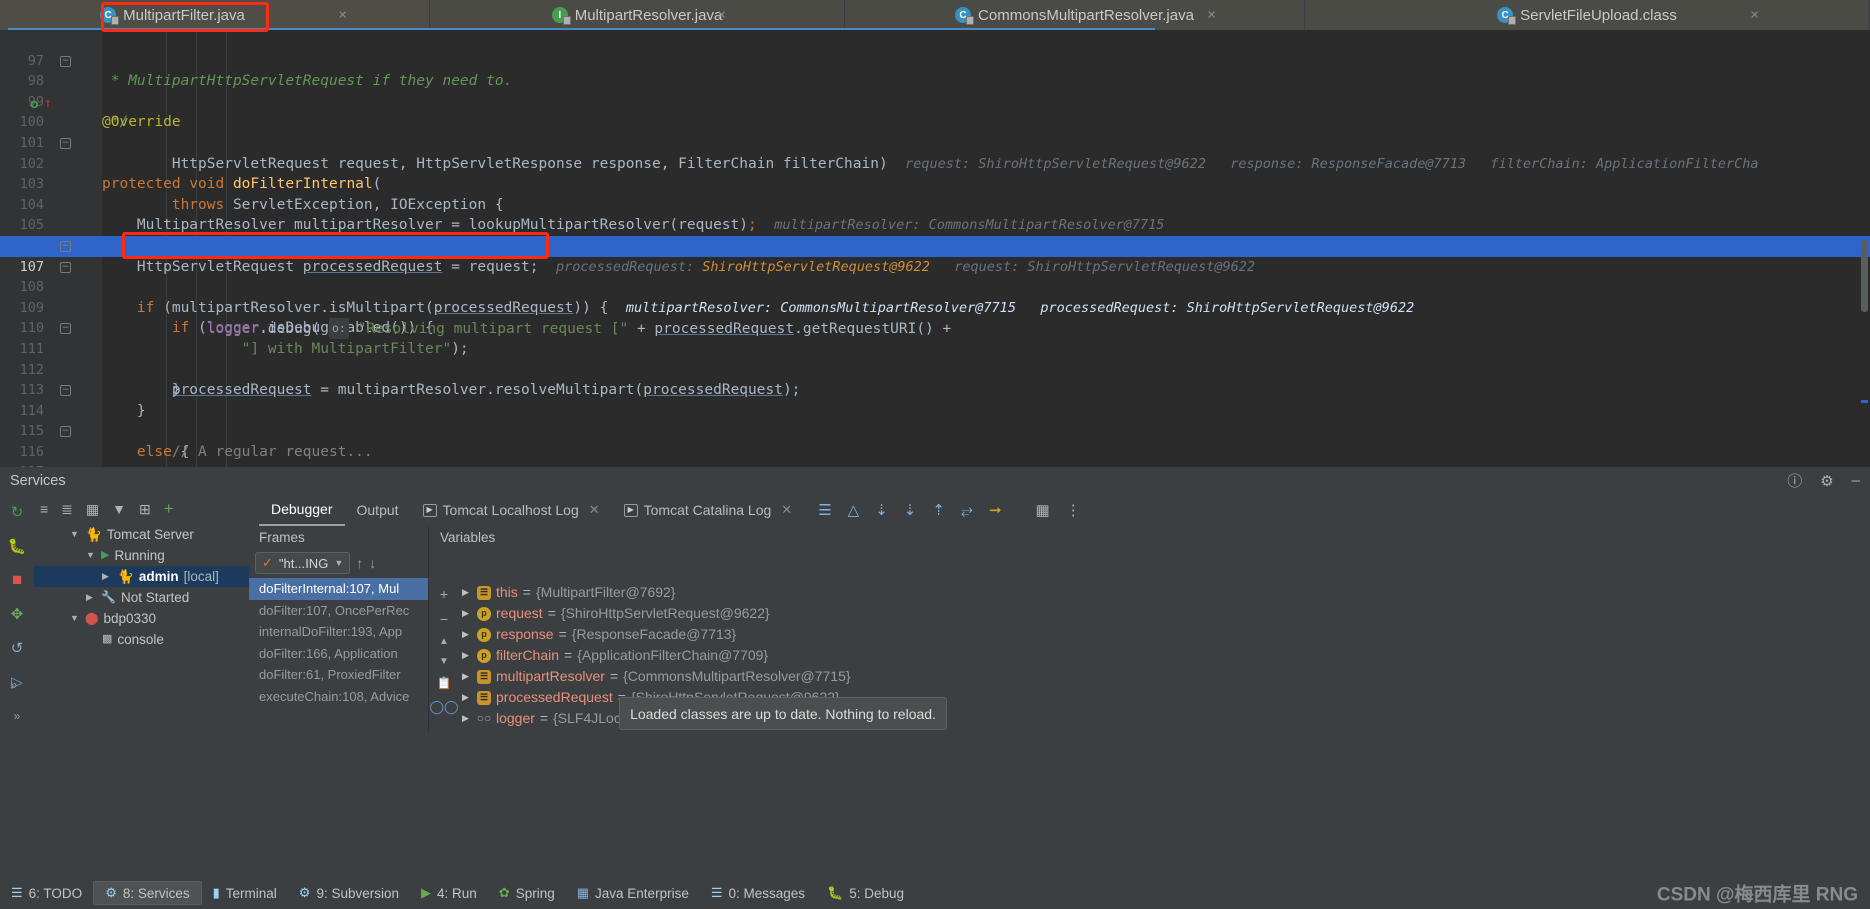  I want to click on expand-all-icon: ≡, so click(44, 509).